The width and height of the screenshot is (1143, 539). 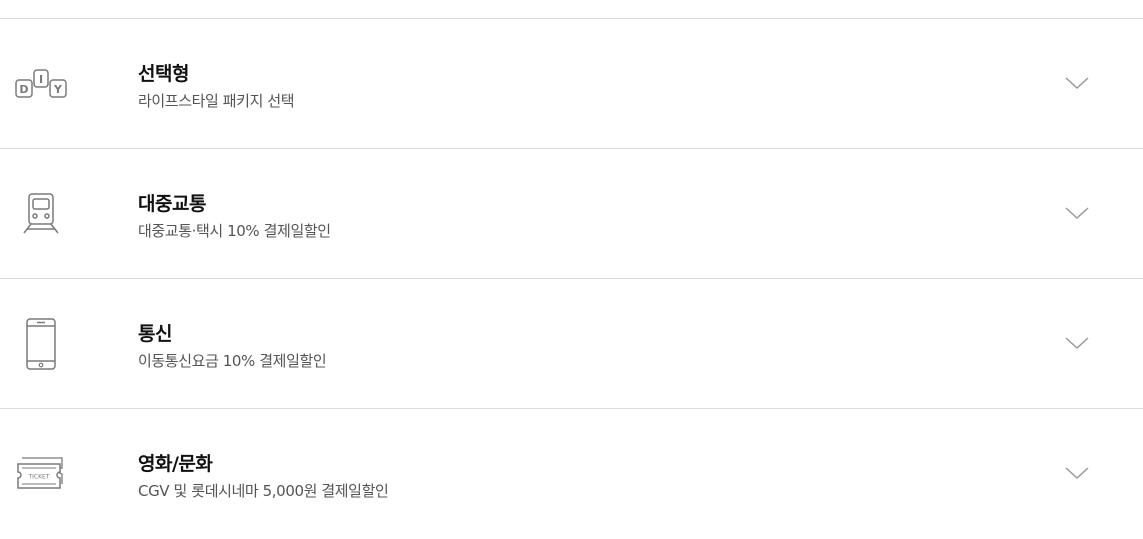 What do you see at coordinates (58, 89) in the screenshot?
I see `diy-block-y-letter: Y` at bounding box center [58, 89].